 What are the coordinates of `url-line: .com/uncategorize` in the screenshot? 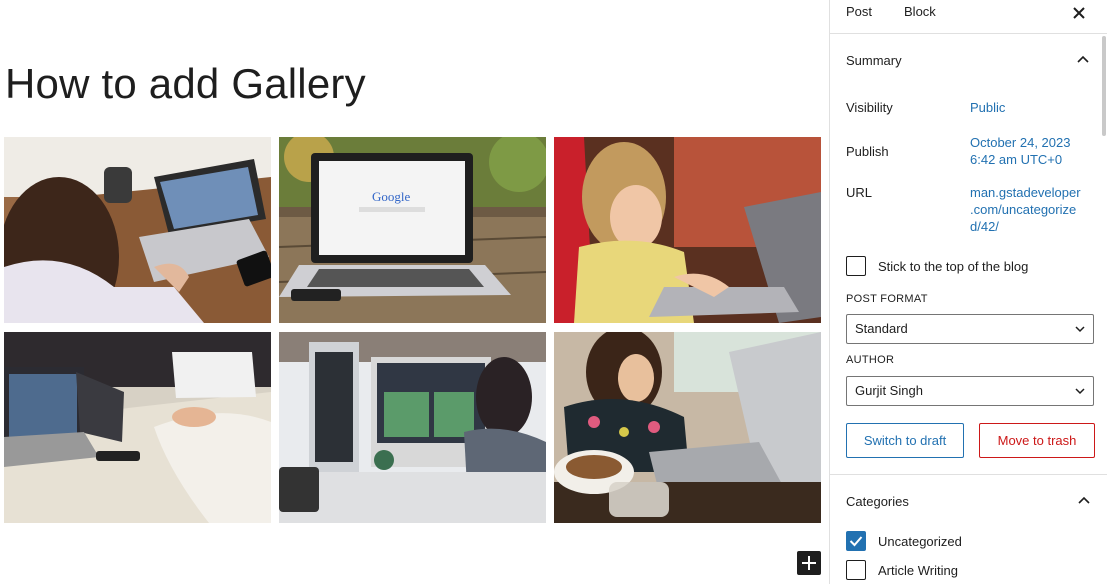 It's located at (1023, 209).